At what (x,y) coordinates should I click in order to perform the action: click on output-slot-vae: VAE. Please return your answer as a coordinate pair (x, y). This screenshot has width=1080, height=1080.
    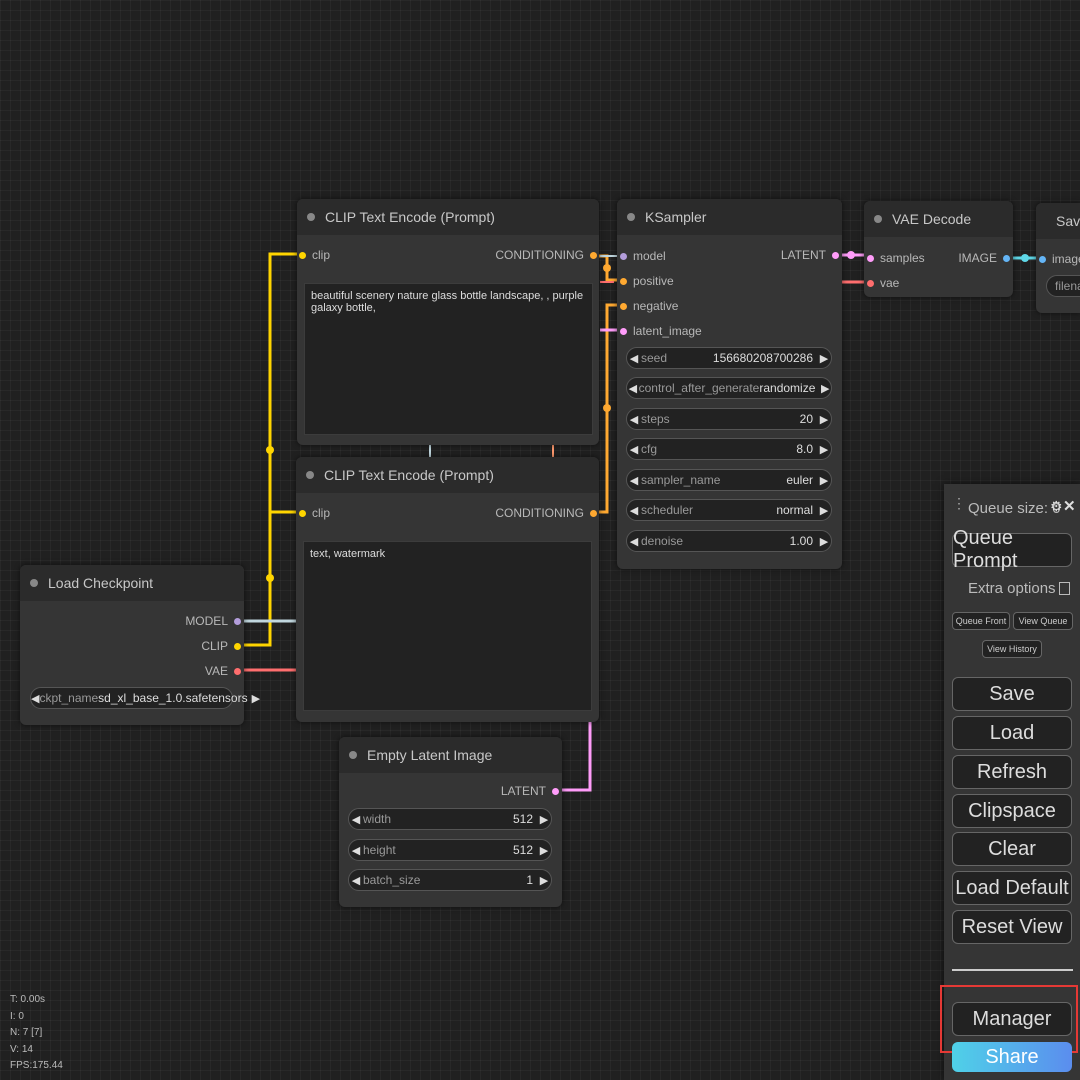
    Looking at the image, I should click on (223, 671).